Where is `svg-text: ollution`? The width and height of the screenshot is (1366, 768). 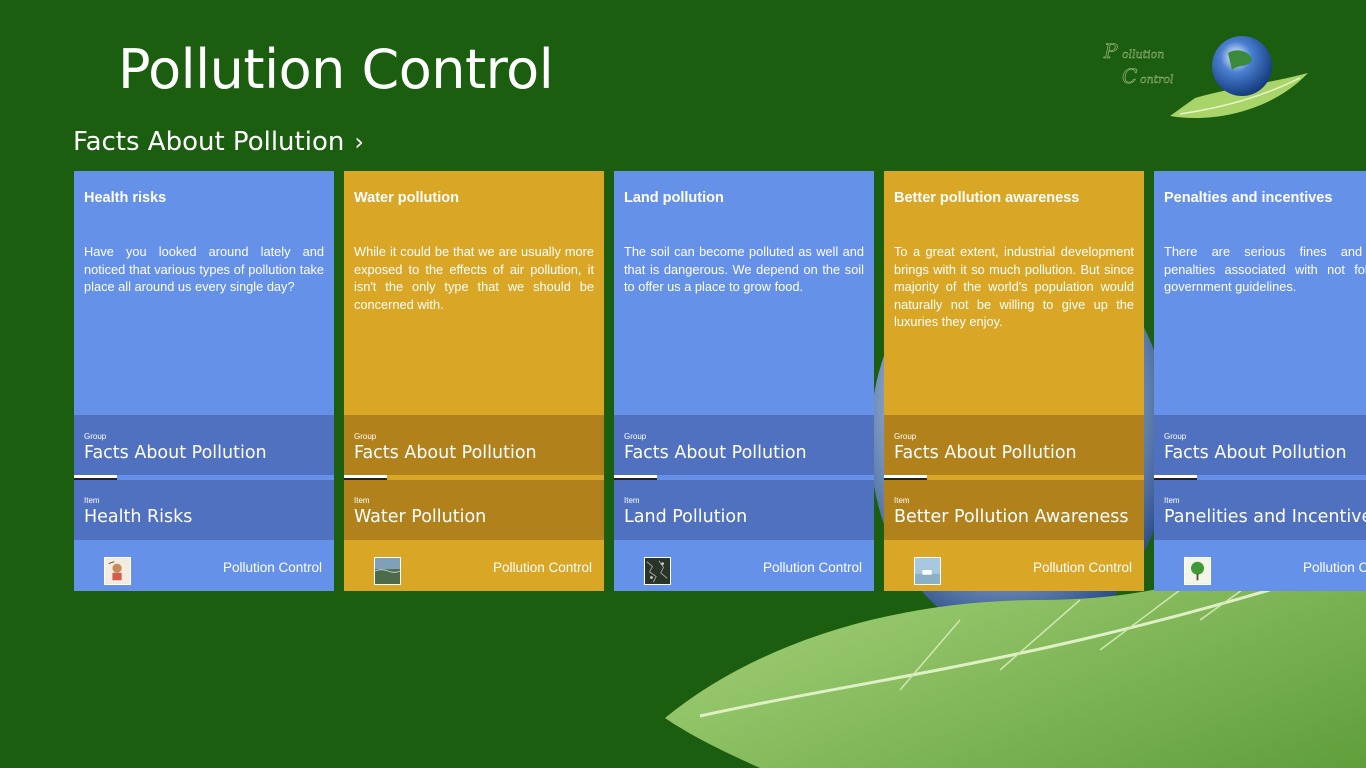
svg-text: ollution is located at coordinates (1143, 54).